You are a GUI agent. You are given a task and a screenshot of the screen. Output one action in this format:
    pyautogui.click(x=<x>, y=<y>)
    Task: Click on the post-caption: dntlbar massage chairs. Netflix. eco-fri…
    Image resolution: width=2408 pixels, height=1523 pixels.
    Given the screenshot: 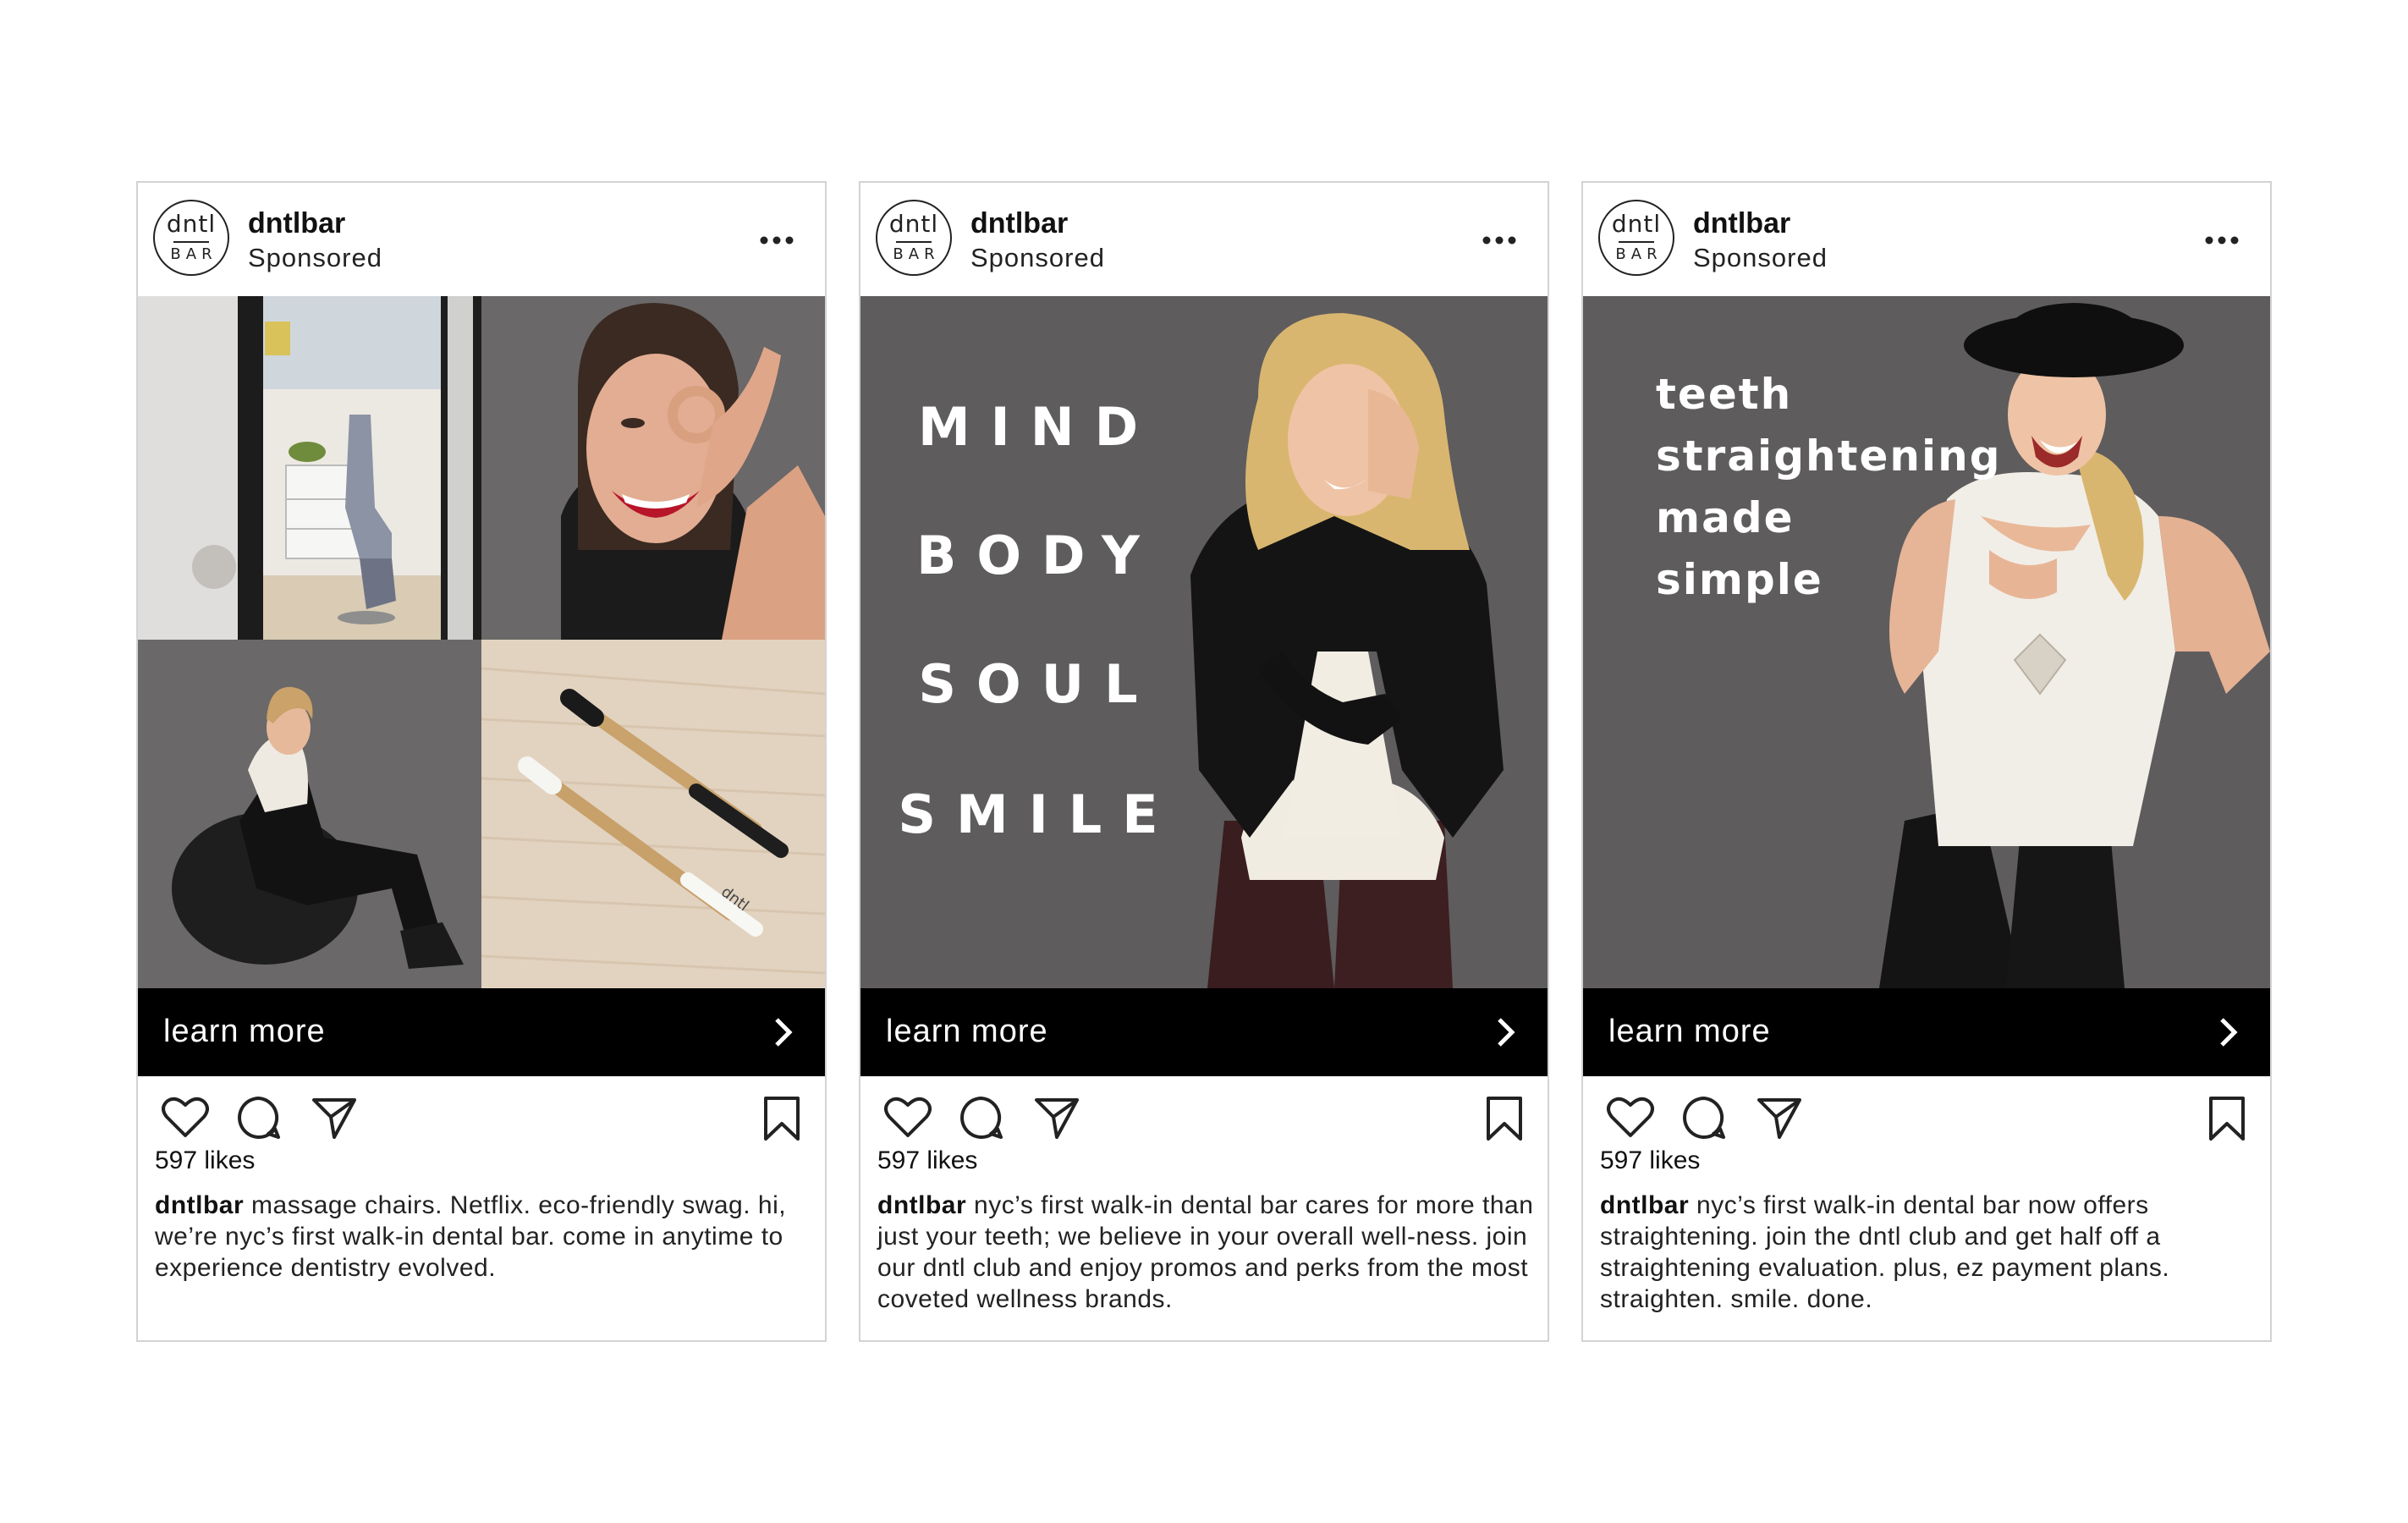 What is the action you would take?
    pyautogui.click(x=485, y=1237)
    